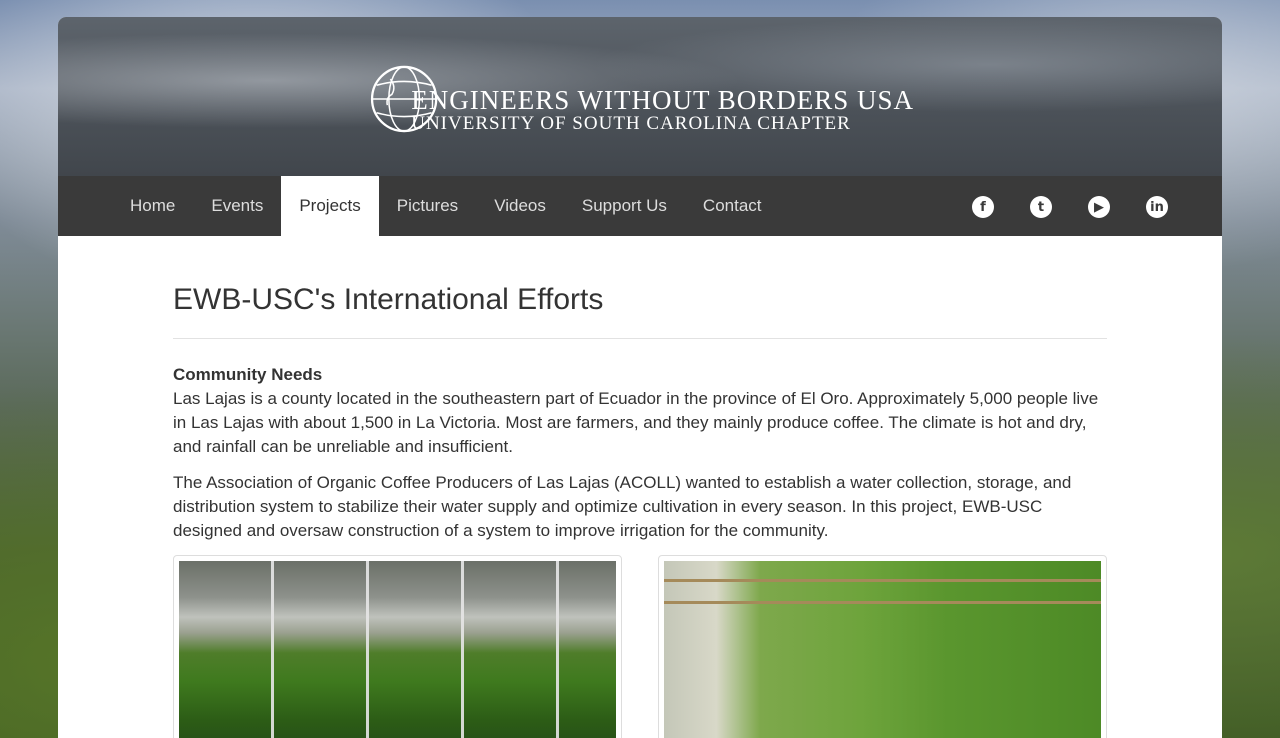  Describe the element at coordinates (640, 310) in the screenshot. I see `page-title: EWB-USC's International Efforts` at that location.